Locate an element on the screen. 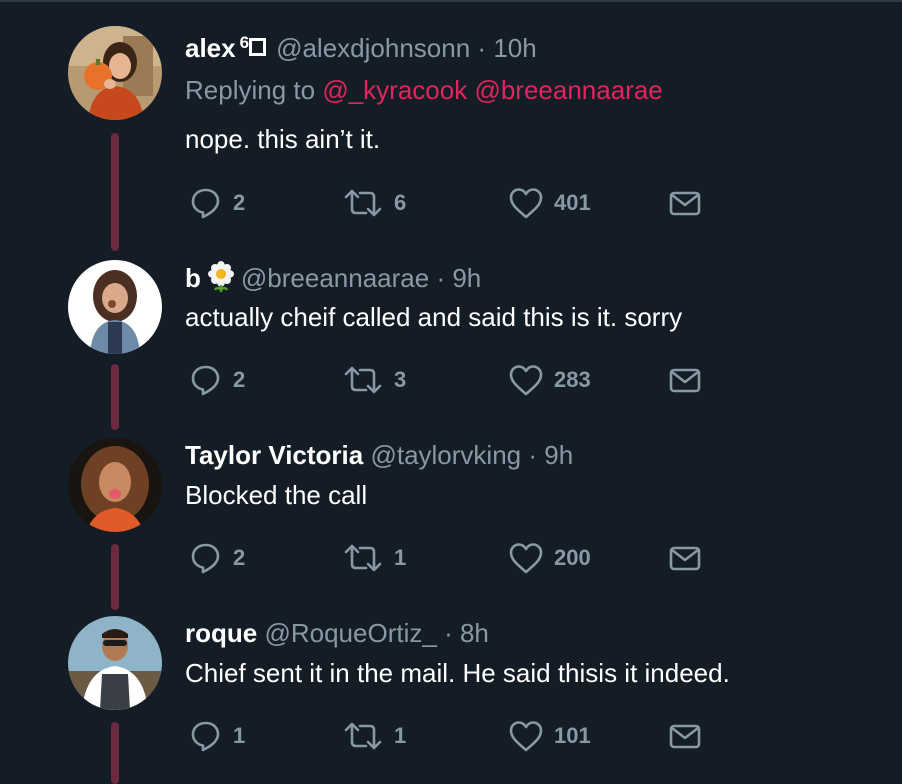 The height and width of the screenshot is (784, 902). retweet-count: 3 is located at coordinates (400, 379).